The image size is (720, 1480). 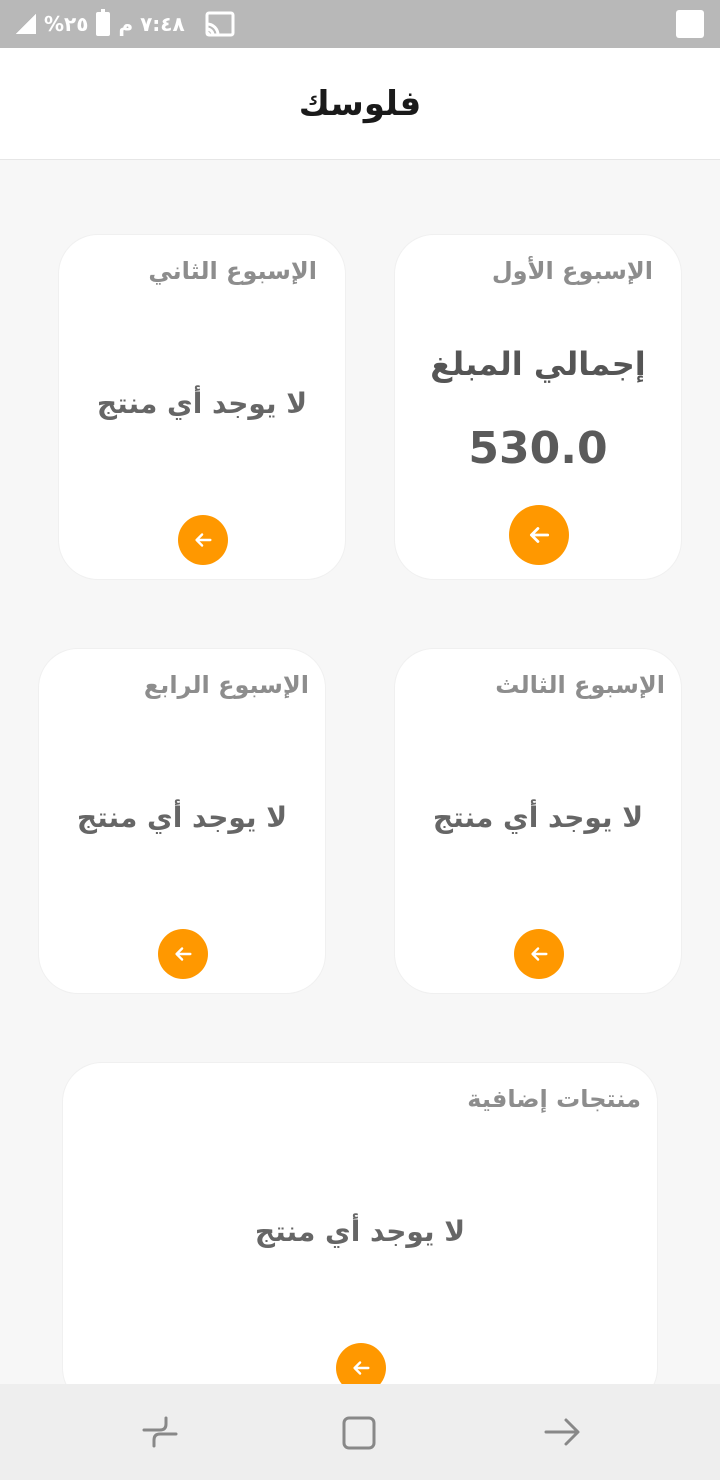 I want to click on signal-icon, so click(x=26, y=24).